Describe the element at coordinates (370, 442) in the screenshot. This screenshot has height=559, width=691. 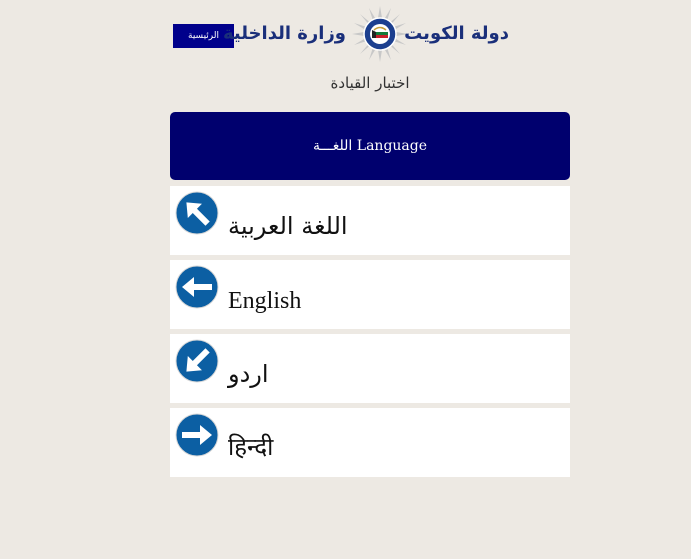
I see `language-option-hindi: हिन्दी` at that location.